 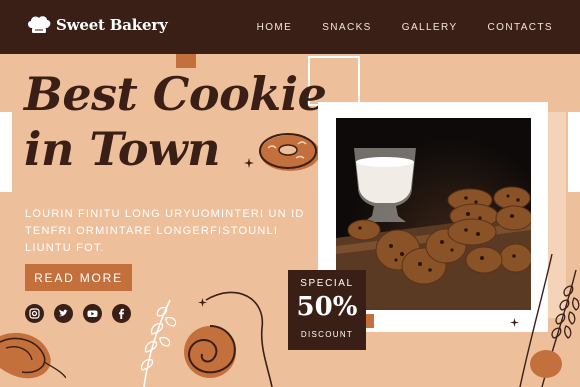 What do you see at coordinates (370, 321) in the screenshot?
I see `decor-orange-tab` at bounding box center [370, 321].